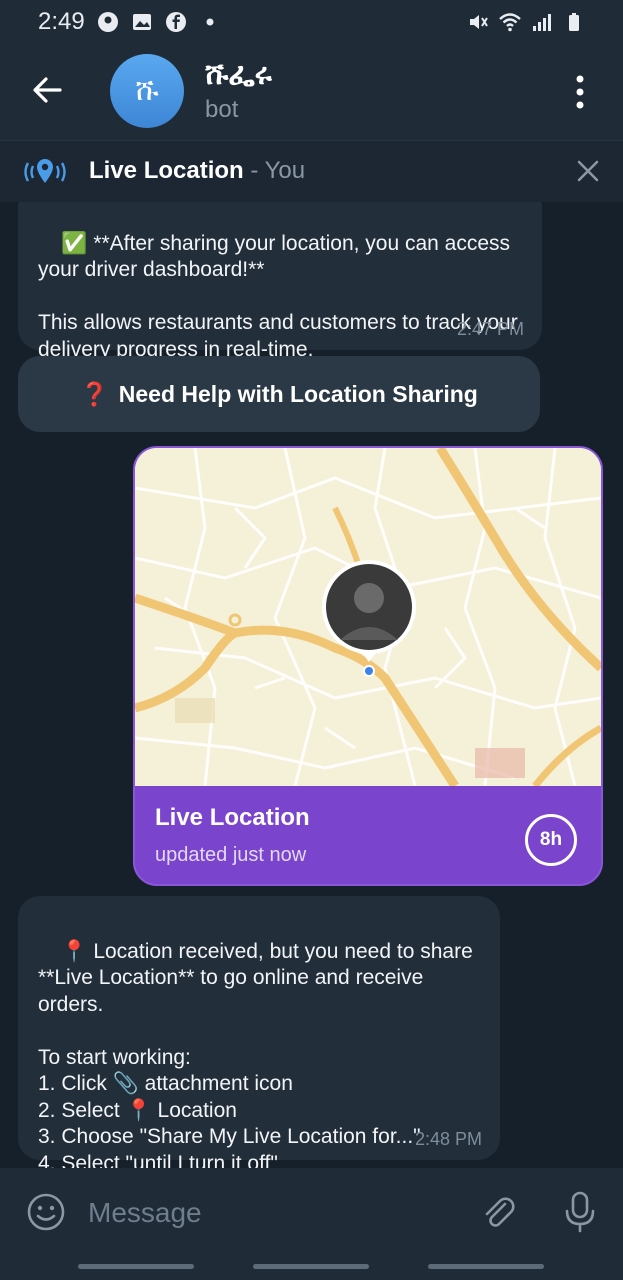 This screenshot has width=623, height=1280. I want to click on wifi-icon, so click(510, 22).